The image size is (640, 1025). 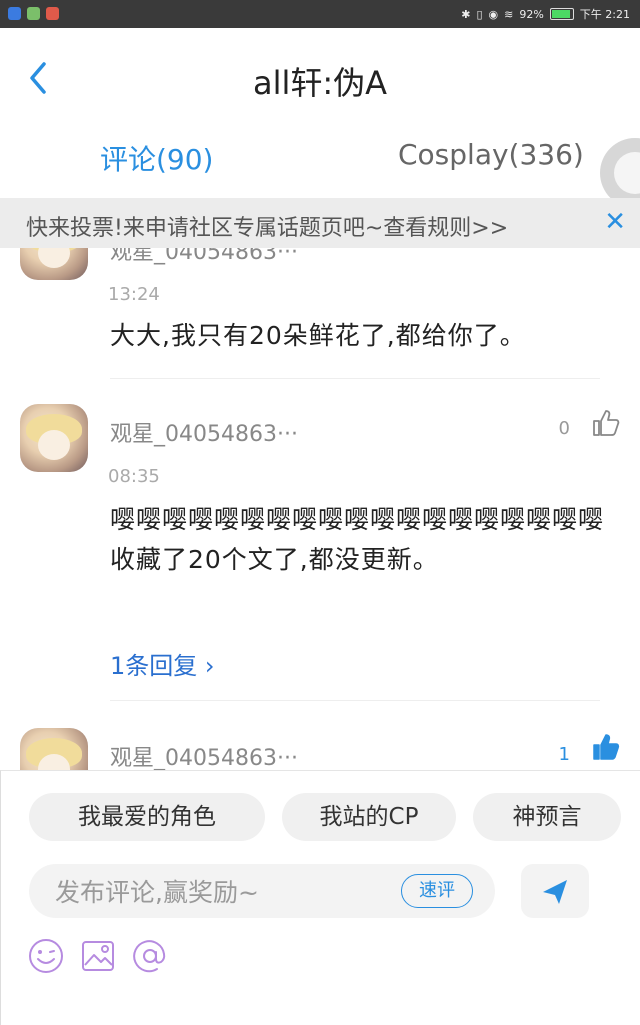 I want to click on reply-link: 1条回复 ›, so click(x=162, y=663).